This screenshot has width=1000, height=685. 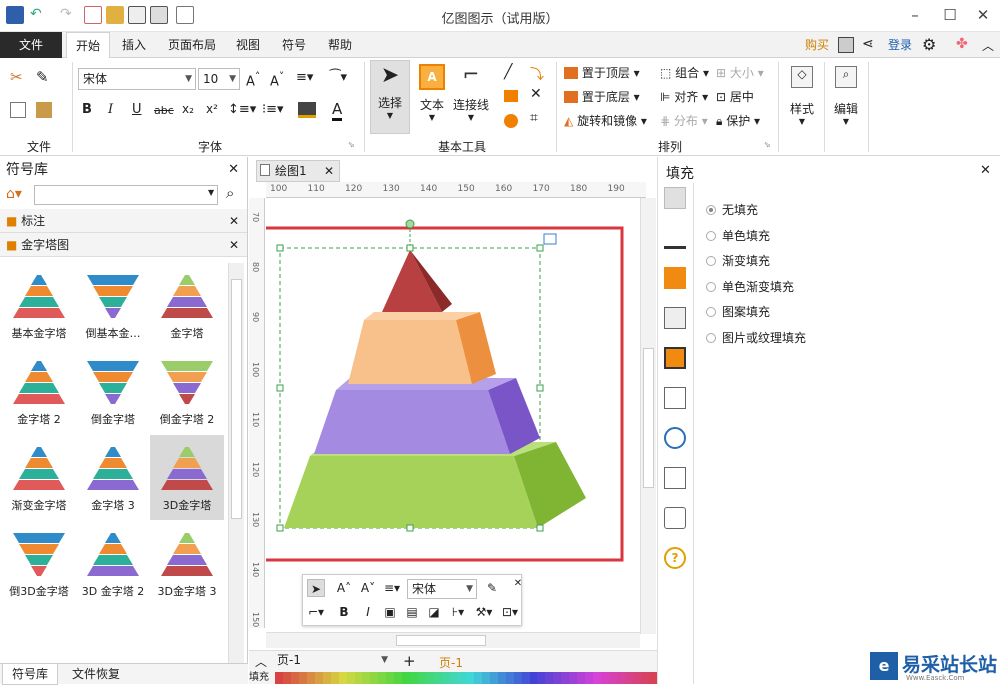 What do you see at coordinates (806, 312) in the screenshot?
I see `fill-option: 图案填充` at bounding box center [806, 312].